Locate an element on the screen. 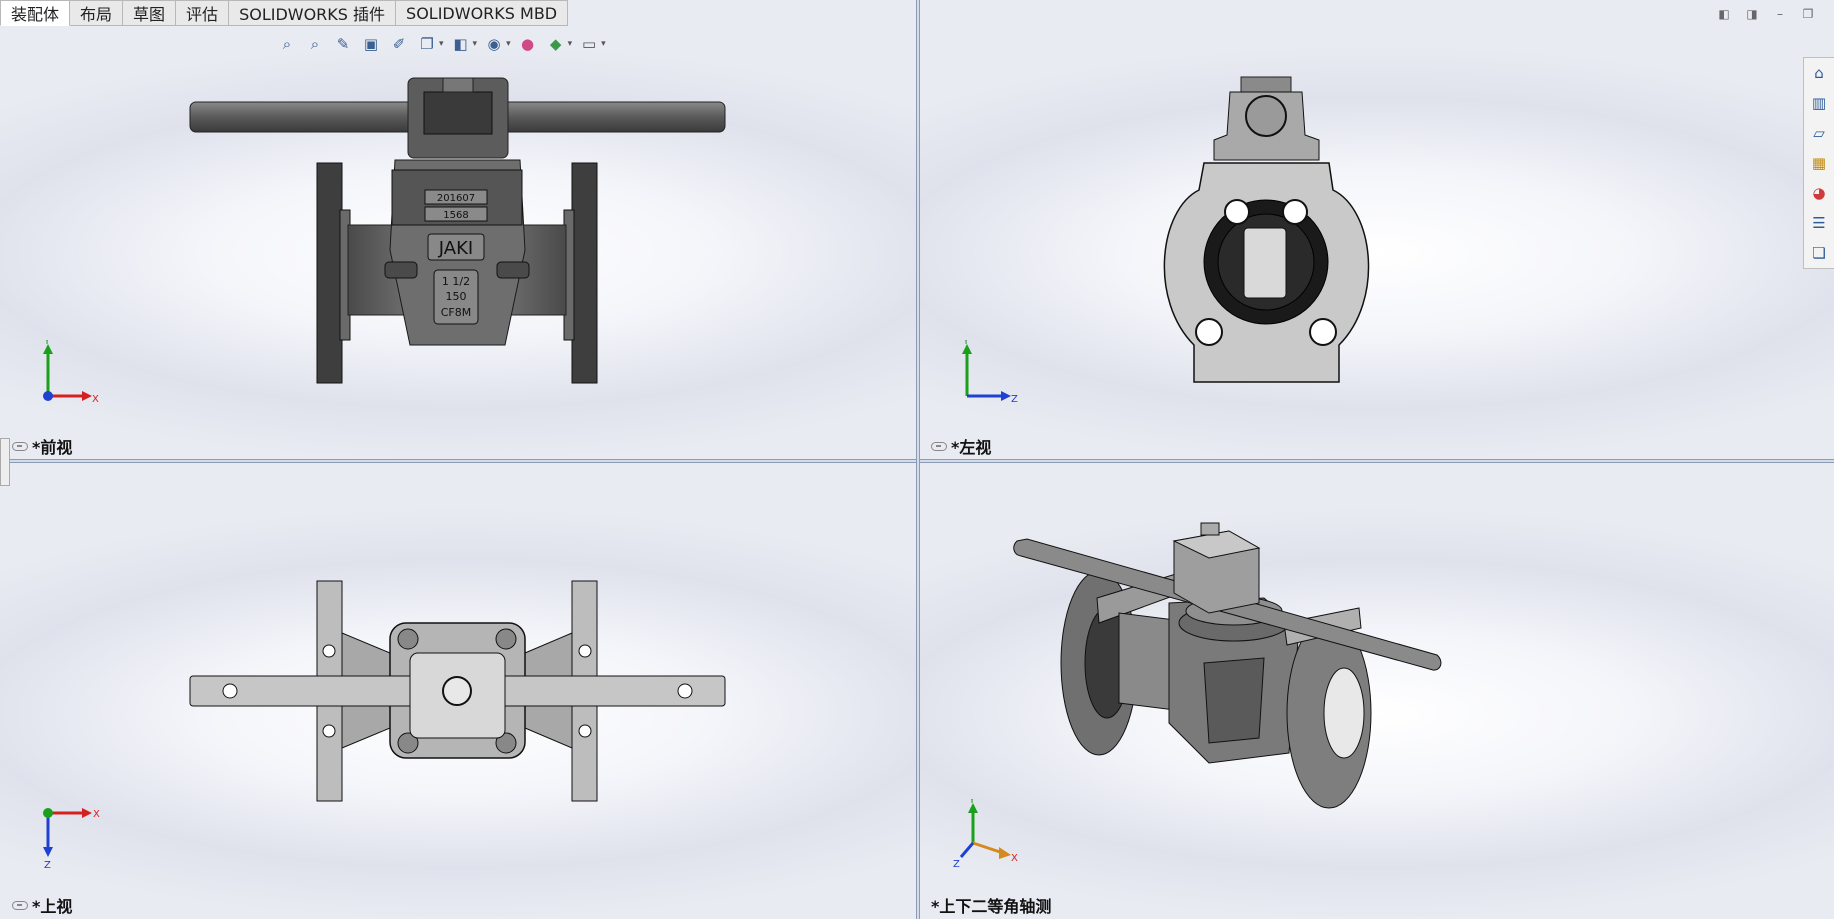  heads-up-view-toolbar: ⌕ ⌕ ✎ ▣ ✐ ❐ ▾ ◧ ▾ ◉ ▾ ● ◆ ▾ ▭ ▾ is located at coordinates (441, 44).